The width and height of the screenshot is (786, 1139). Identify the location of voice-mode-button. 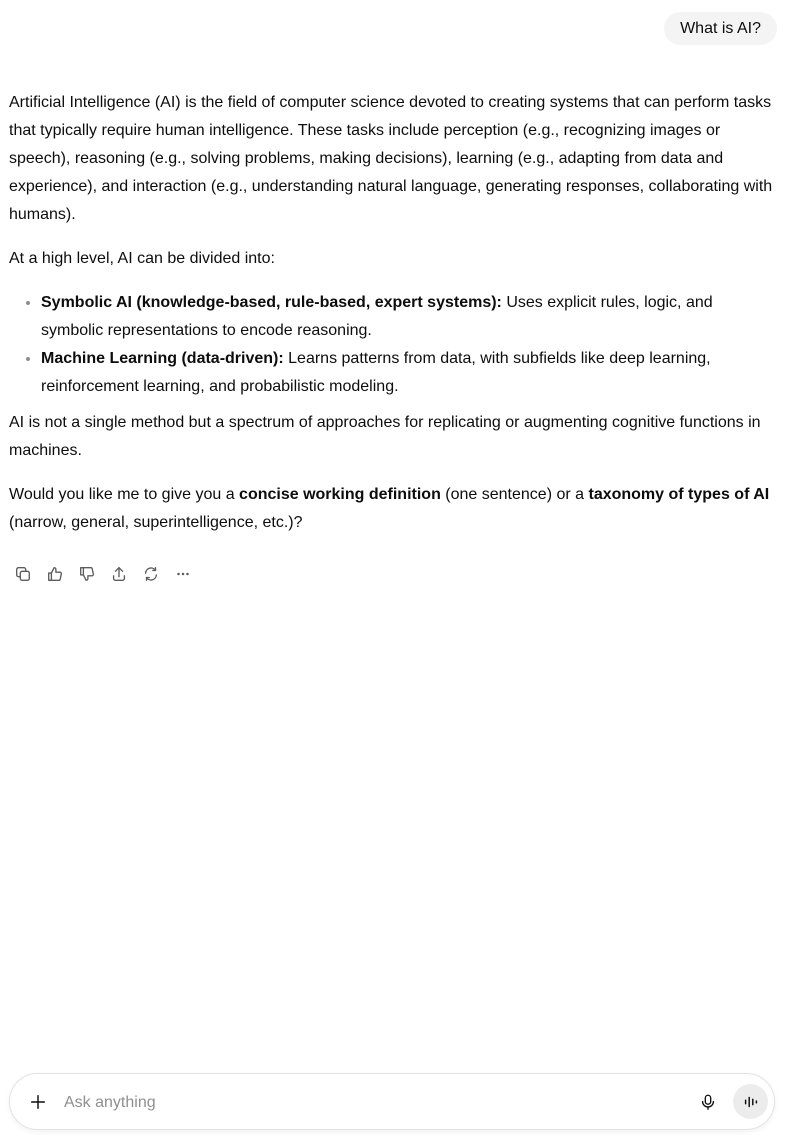
(750, 1101).